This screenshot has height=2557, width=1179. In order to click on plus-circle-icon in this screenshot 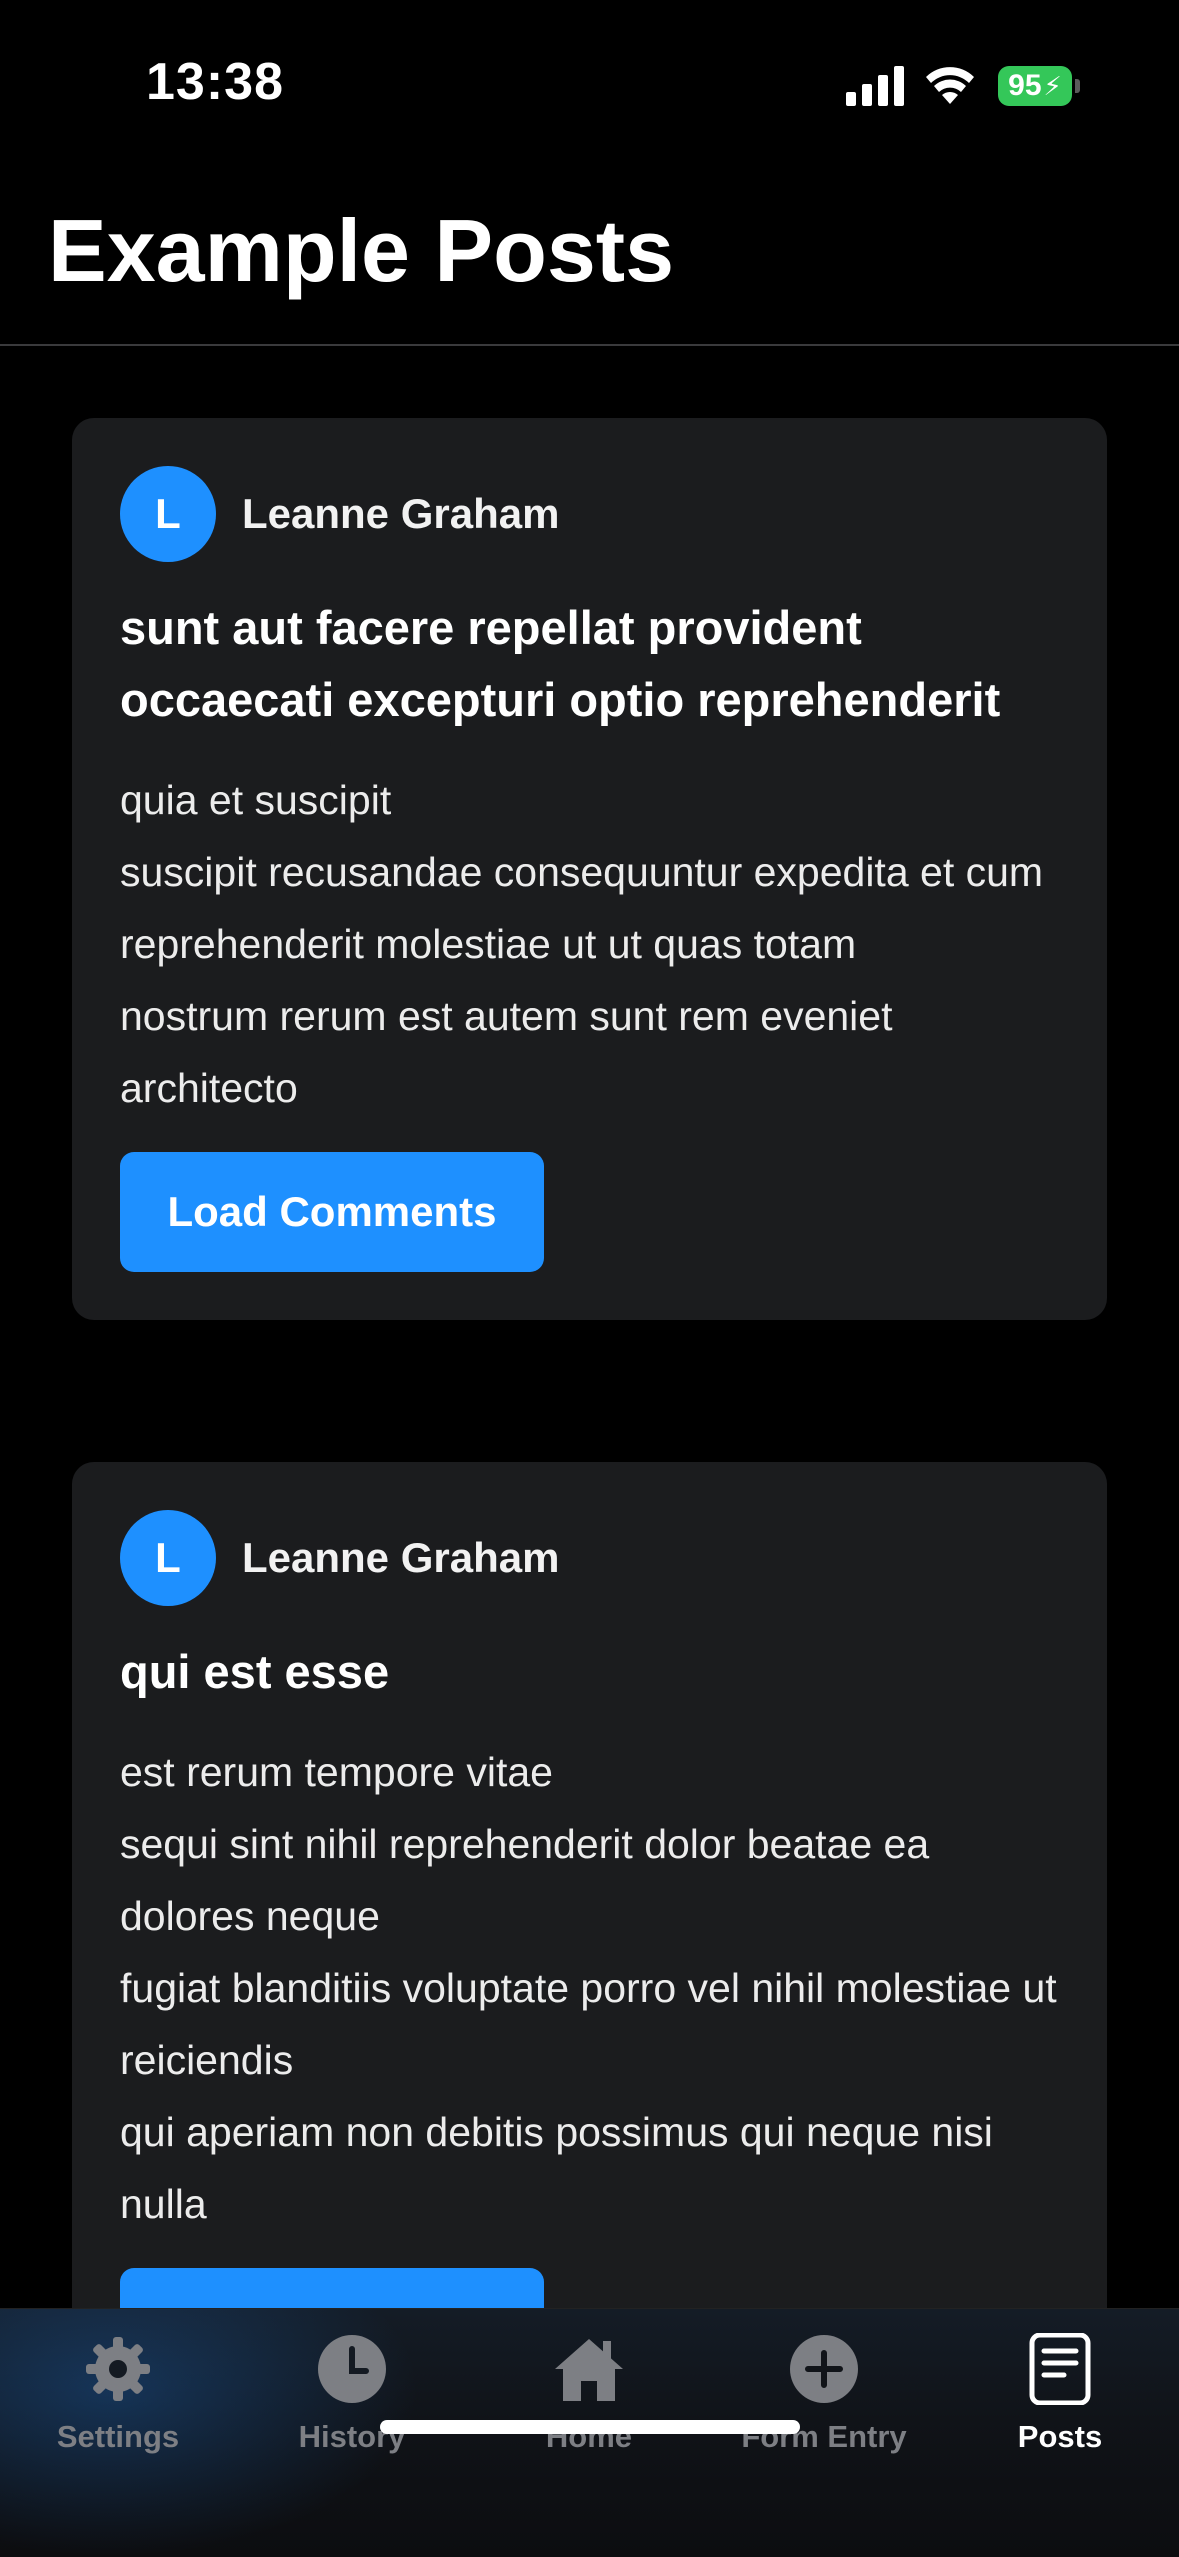, I will do `click(824, 2369)`.